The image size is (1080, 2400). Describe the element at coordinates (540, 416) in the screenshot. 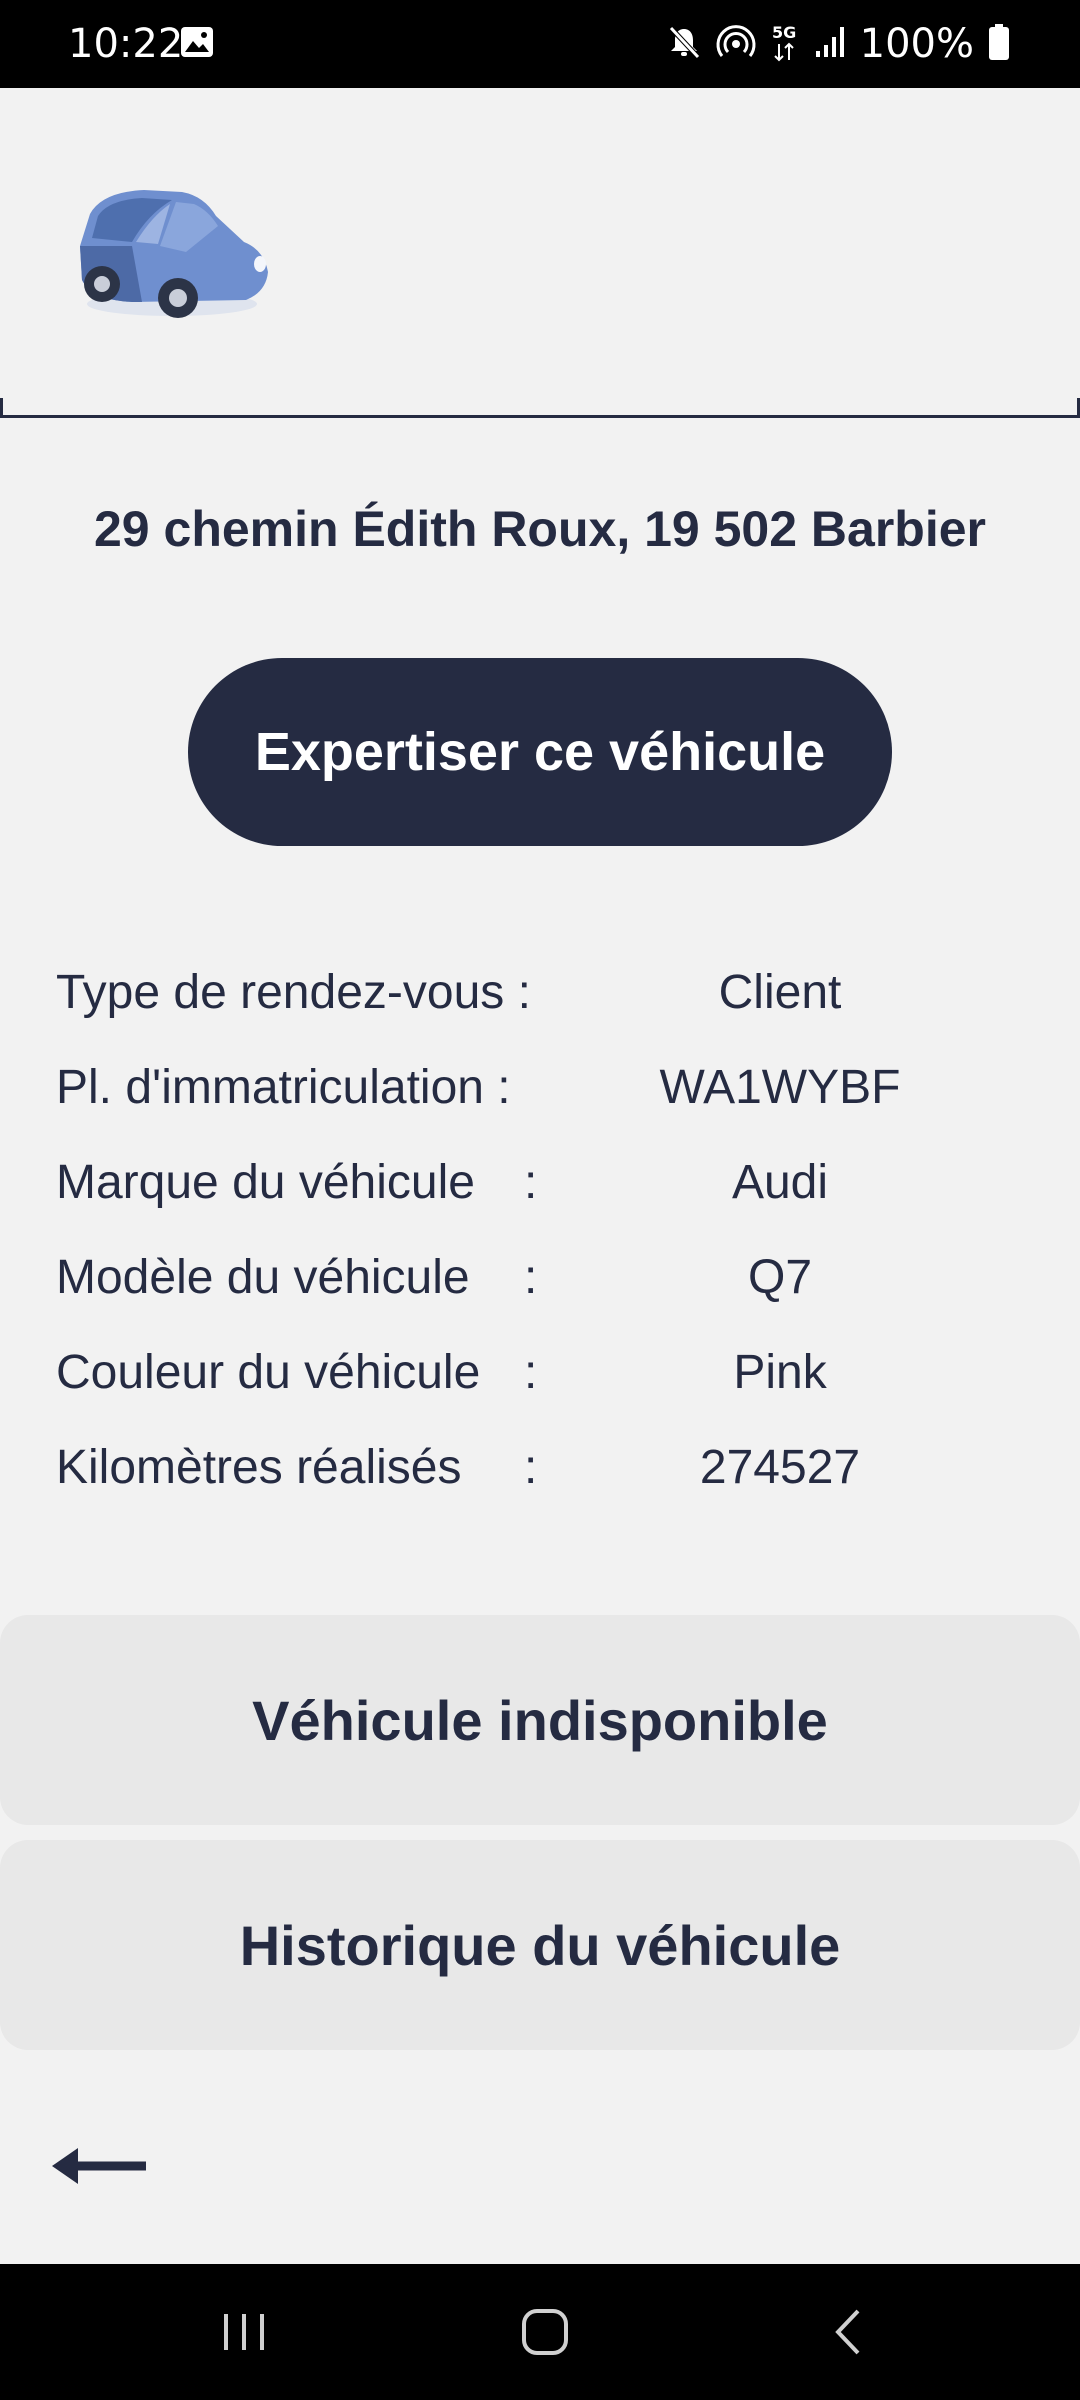

I see `header-divider` at that location.